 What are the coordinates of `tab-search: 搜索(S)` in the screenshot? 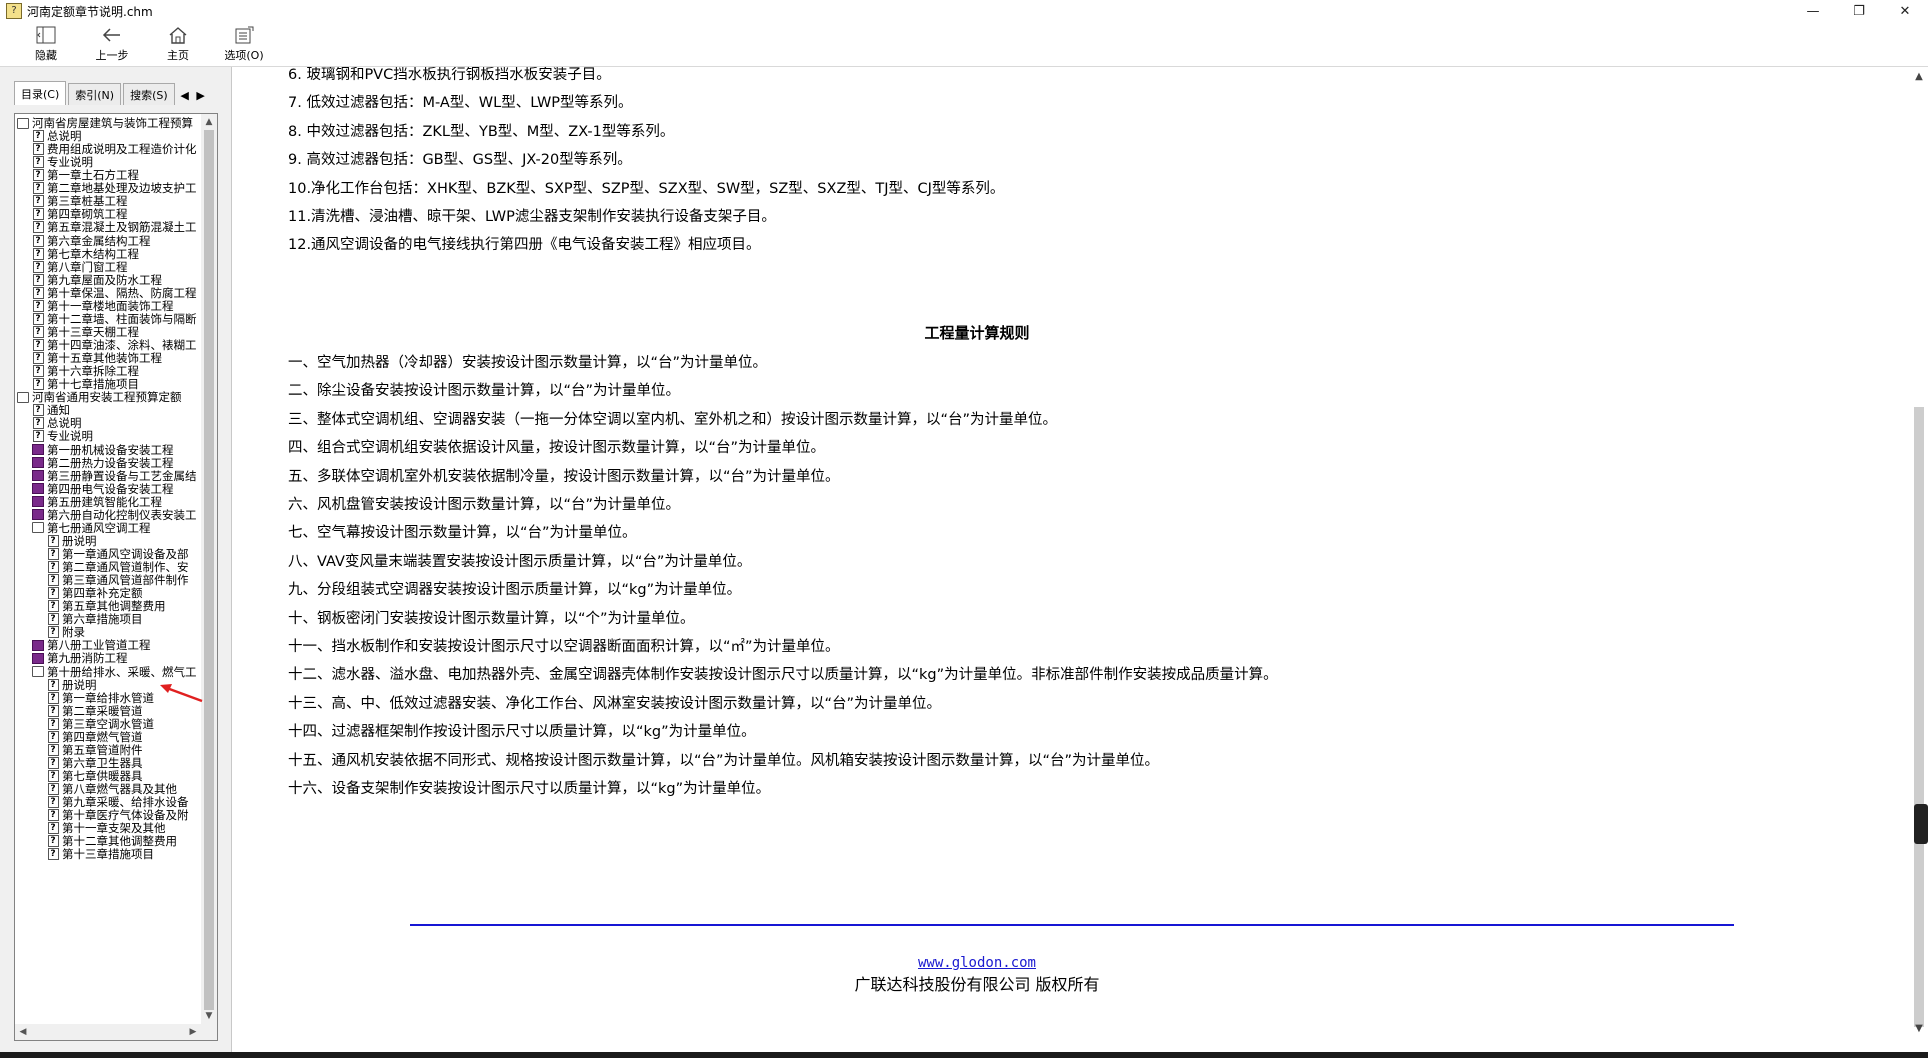 It's located at (149, 94).